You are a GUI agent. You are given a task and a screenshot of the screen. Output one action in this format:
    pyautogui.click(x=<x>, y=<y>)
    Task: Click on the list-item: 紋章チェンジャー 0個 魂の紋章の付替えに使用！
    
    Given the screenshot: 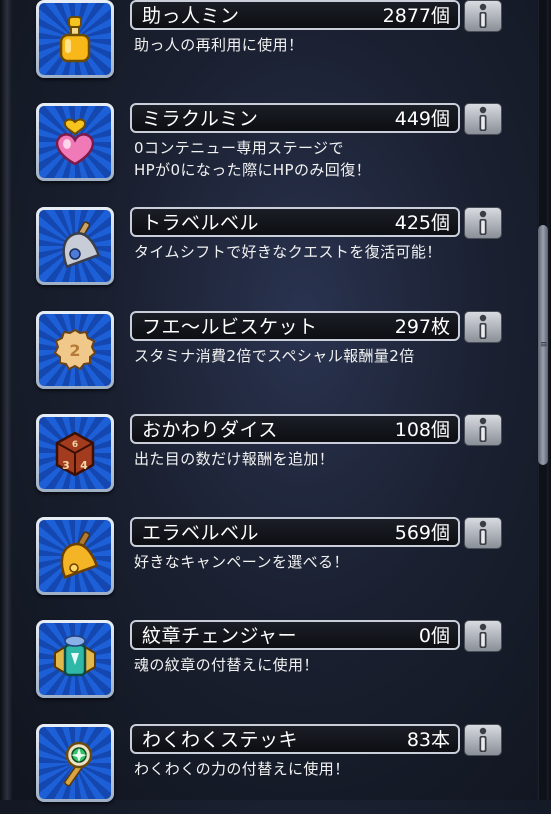 What is the action you would take?
    pyautogui.click(x=268, y=665)
    